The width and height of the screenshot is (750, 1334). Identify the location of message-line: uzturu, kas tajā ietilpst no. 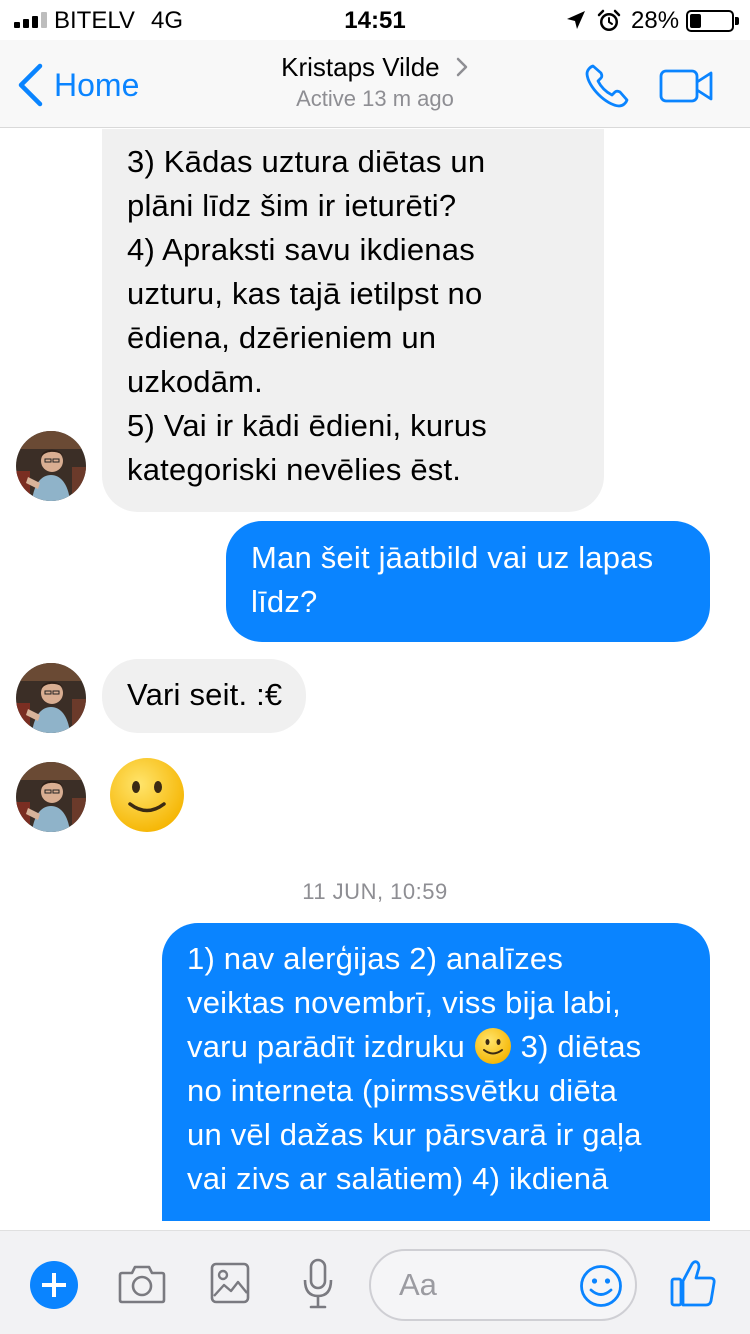
(305, 293).